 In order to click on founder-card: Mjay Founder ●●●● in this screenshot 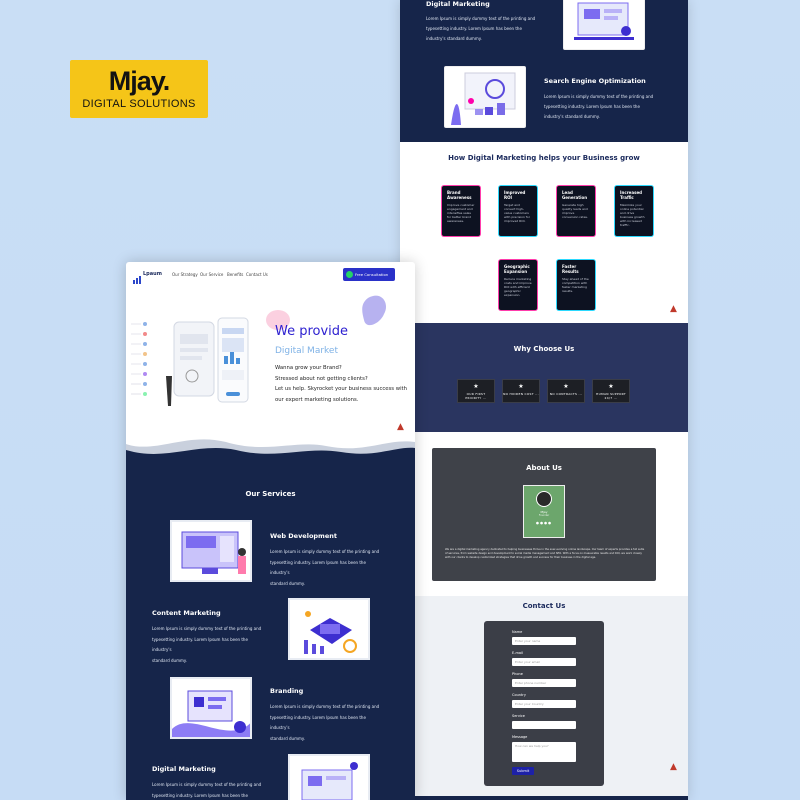, I will do `click(544, 511)`.